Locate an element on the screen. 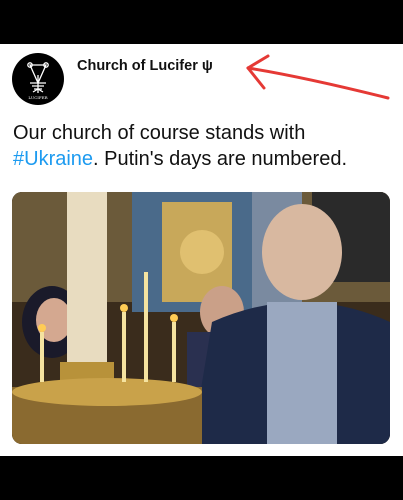 This screenshot has width=403, height=500. post-text-part: Our church of course stands with is located at coordinates (159, 133).